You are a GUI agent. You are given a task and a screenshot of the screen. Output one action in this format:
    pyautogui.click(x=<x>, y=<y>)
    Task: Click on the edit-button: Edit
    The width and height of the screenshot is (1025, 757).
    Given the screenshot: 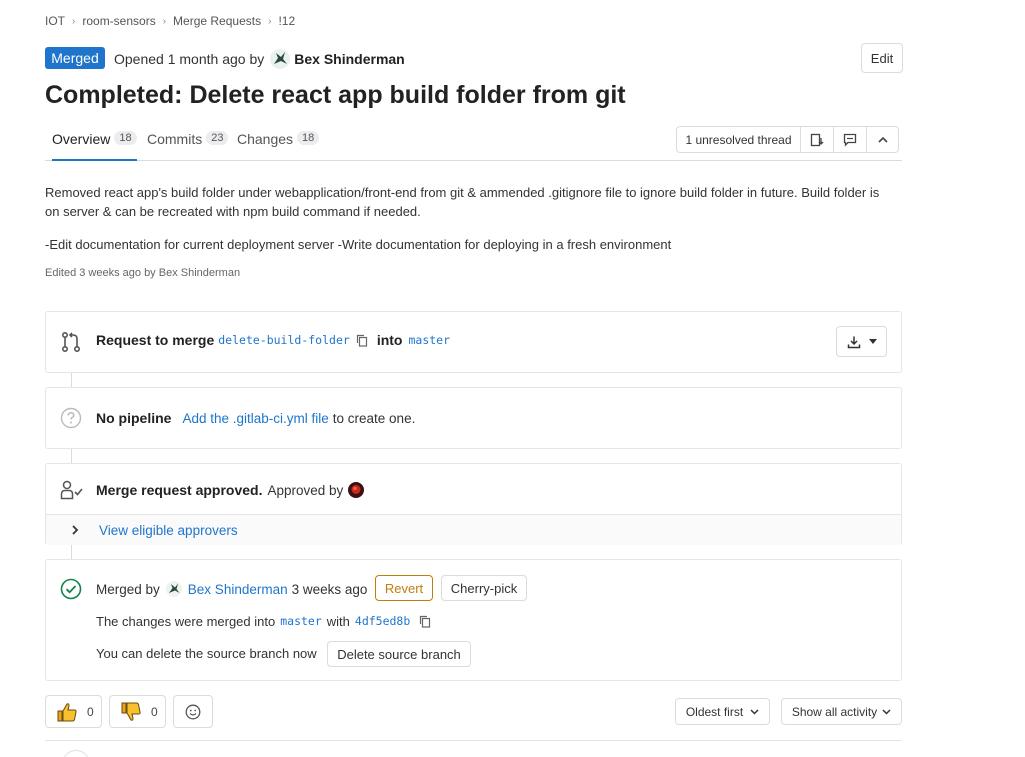 What is the action you would take?
    pyautogui.click(x=882, y=58)
    